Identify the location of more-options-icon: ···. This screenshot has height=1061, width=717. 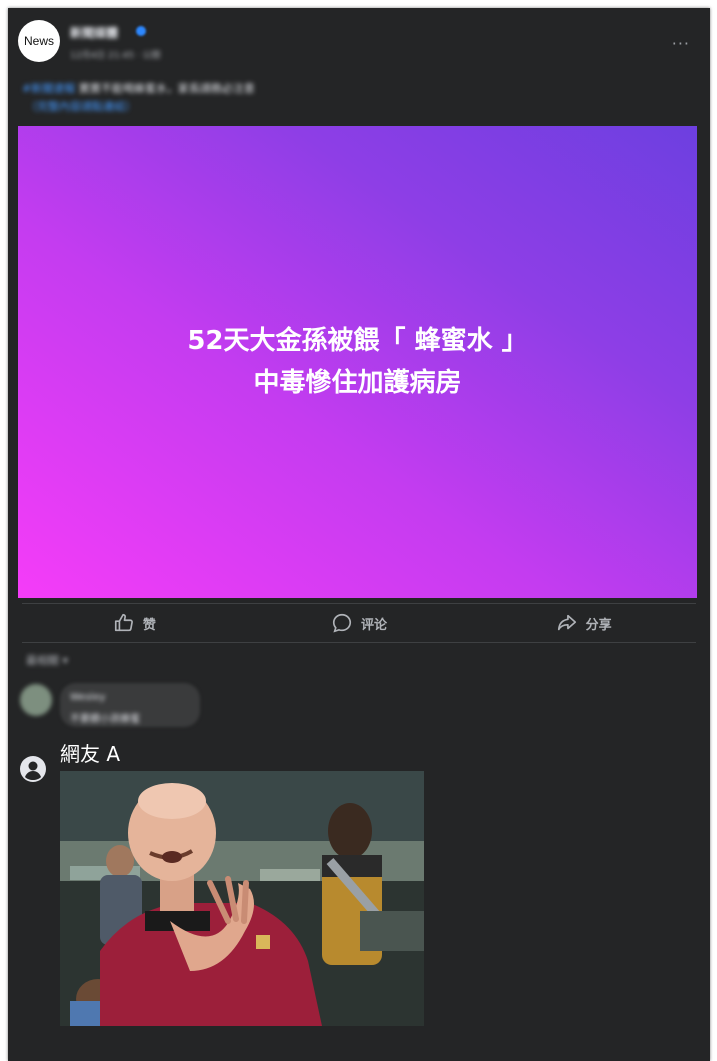
(681, 43).